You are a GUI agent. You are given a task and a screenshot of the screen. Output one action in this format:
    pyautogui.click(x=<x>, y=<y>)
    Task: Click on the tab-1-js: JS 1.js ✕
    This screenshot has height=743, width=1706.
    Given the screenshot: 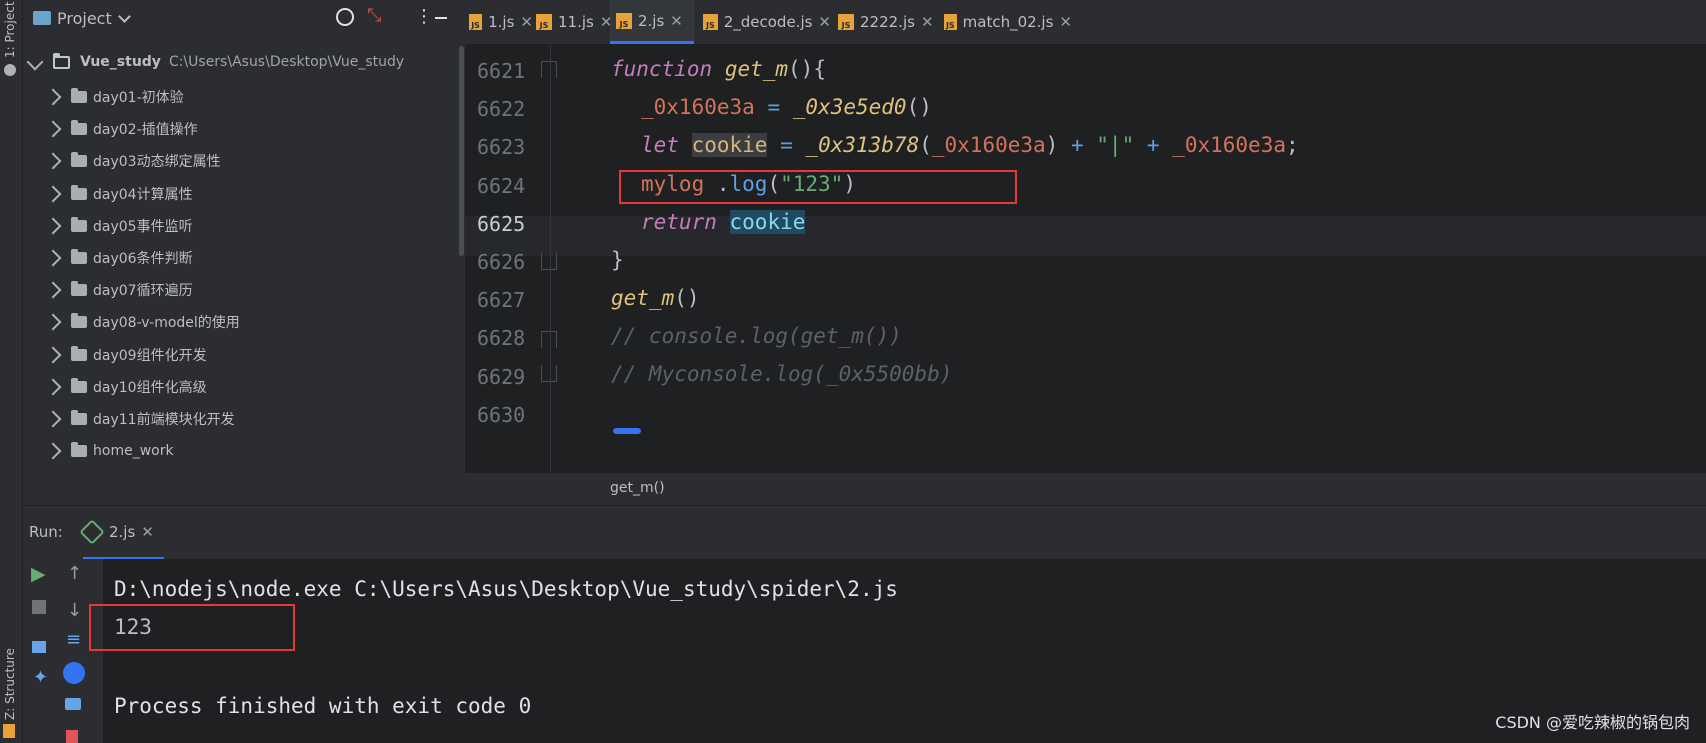 What is the action you would take?
    pyautogui.click(x=498, y=22)
    